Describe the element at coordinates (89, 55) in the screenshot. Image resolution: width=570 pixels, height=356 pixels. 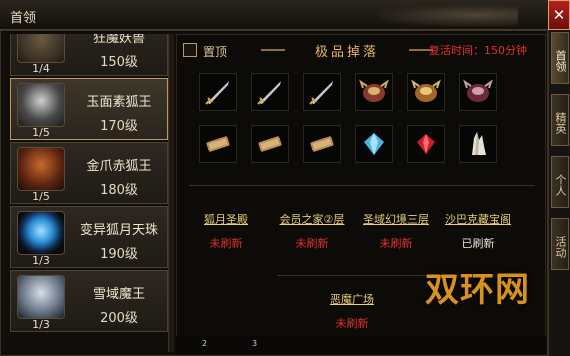
I see `boss-item: 1/4 狂魔妖兽 150级` at that location.